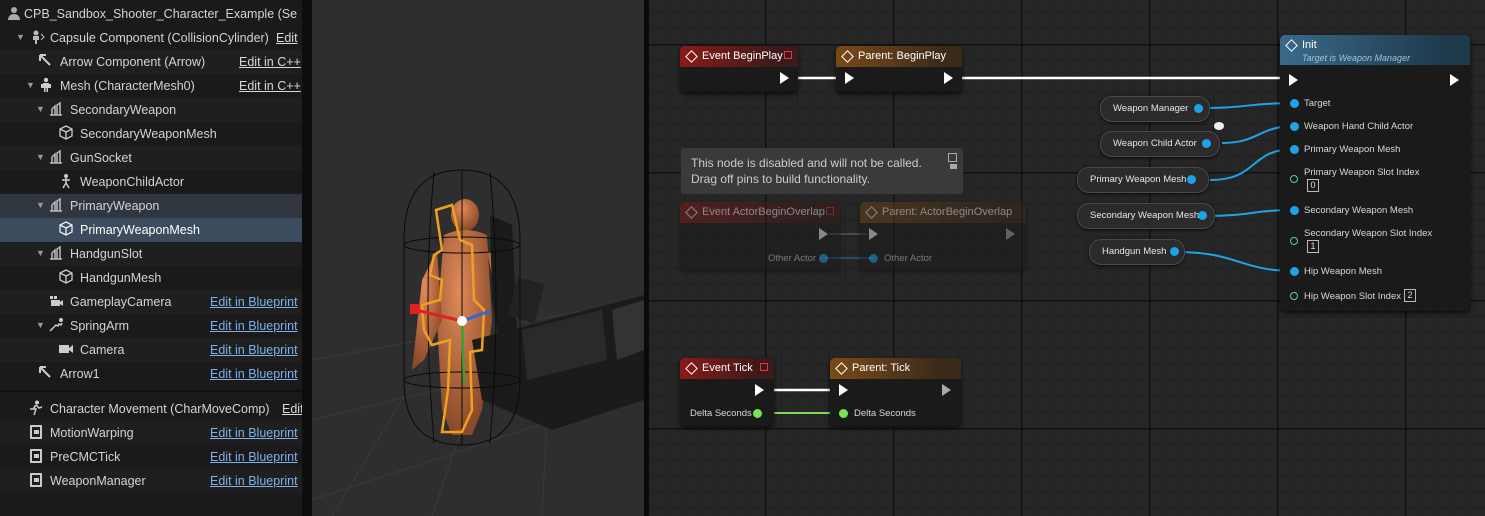  What do you see at coordinates (1155, 109) in the screenshot?
I see `weapon-manager-getter: Weapon Manager` at bounding box center [1155, 109].